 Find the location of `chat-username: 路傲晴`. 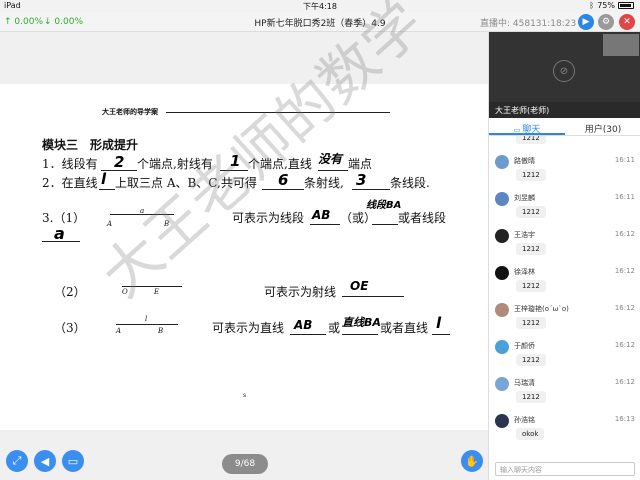

chat-username: 路傲晴 is located at coordinates (524, 161).